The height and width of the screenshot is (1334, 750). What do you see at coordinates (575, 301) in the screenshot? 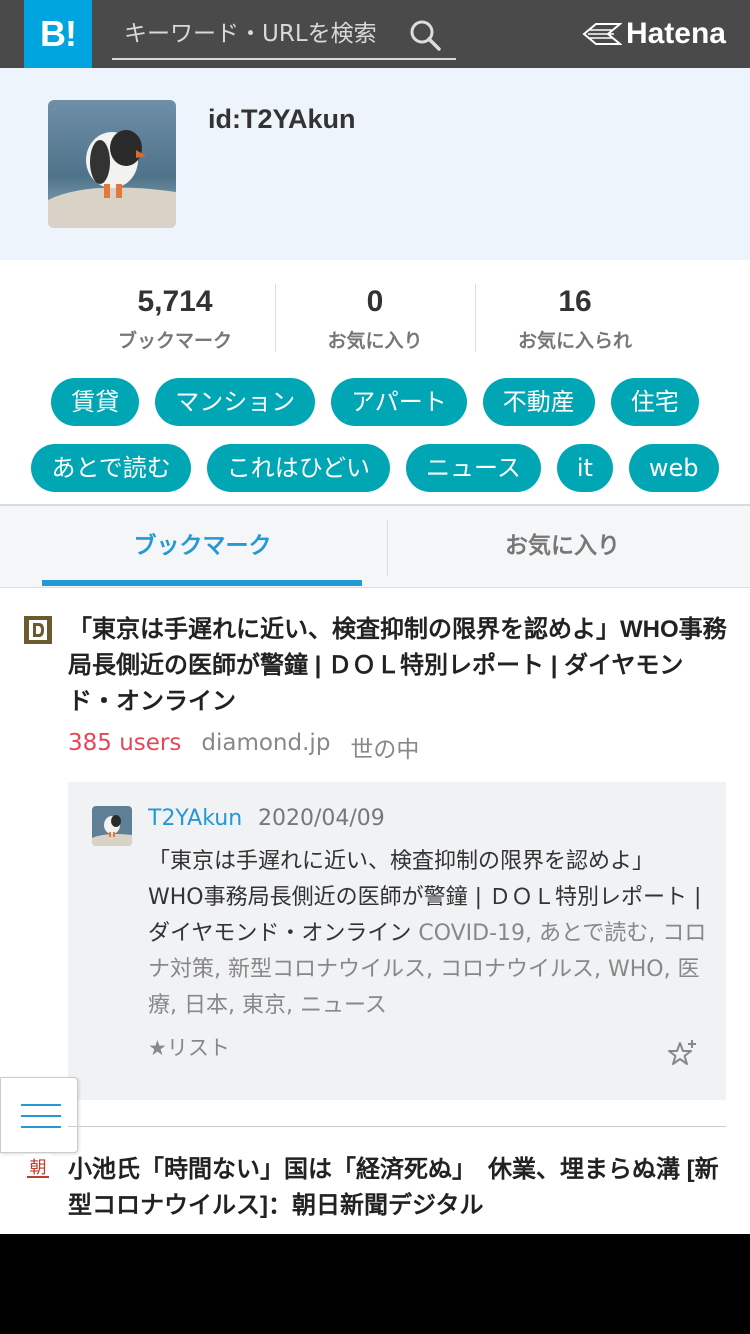
I see `stat-value: 16` at bounding box center [575, 301].